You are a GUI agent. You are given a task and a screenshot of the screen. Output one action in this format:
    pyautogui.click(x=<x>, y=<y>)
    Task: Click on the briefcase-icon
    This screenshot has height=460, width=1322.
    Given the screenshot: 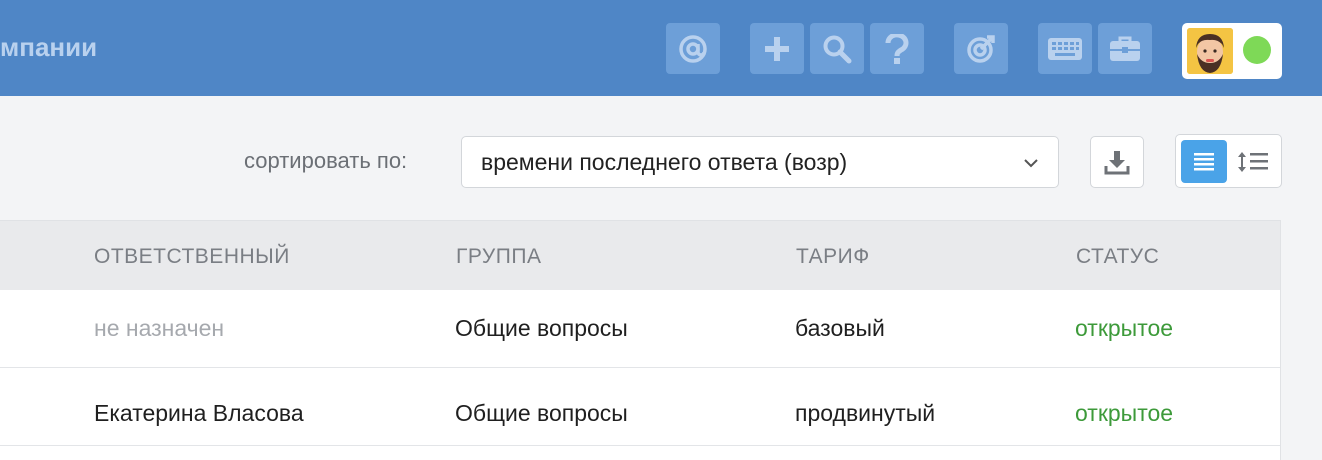 What is the action you would take?
    pyautogui.click(x=1125, y=48)
    